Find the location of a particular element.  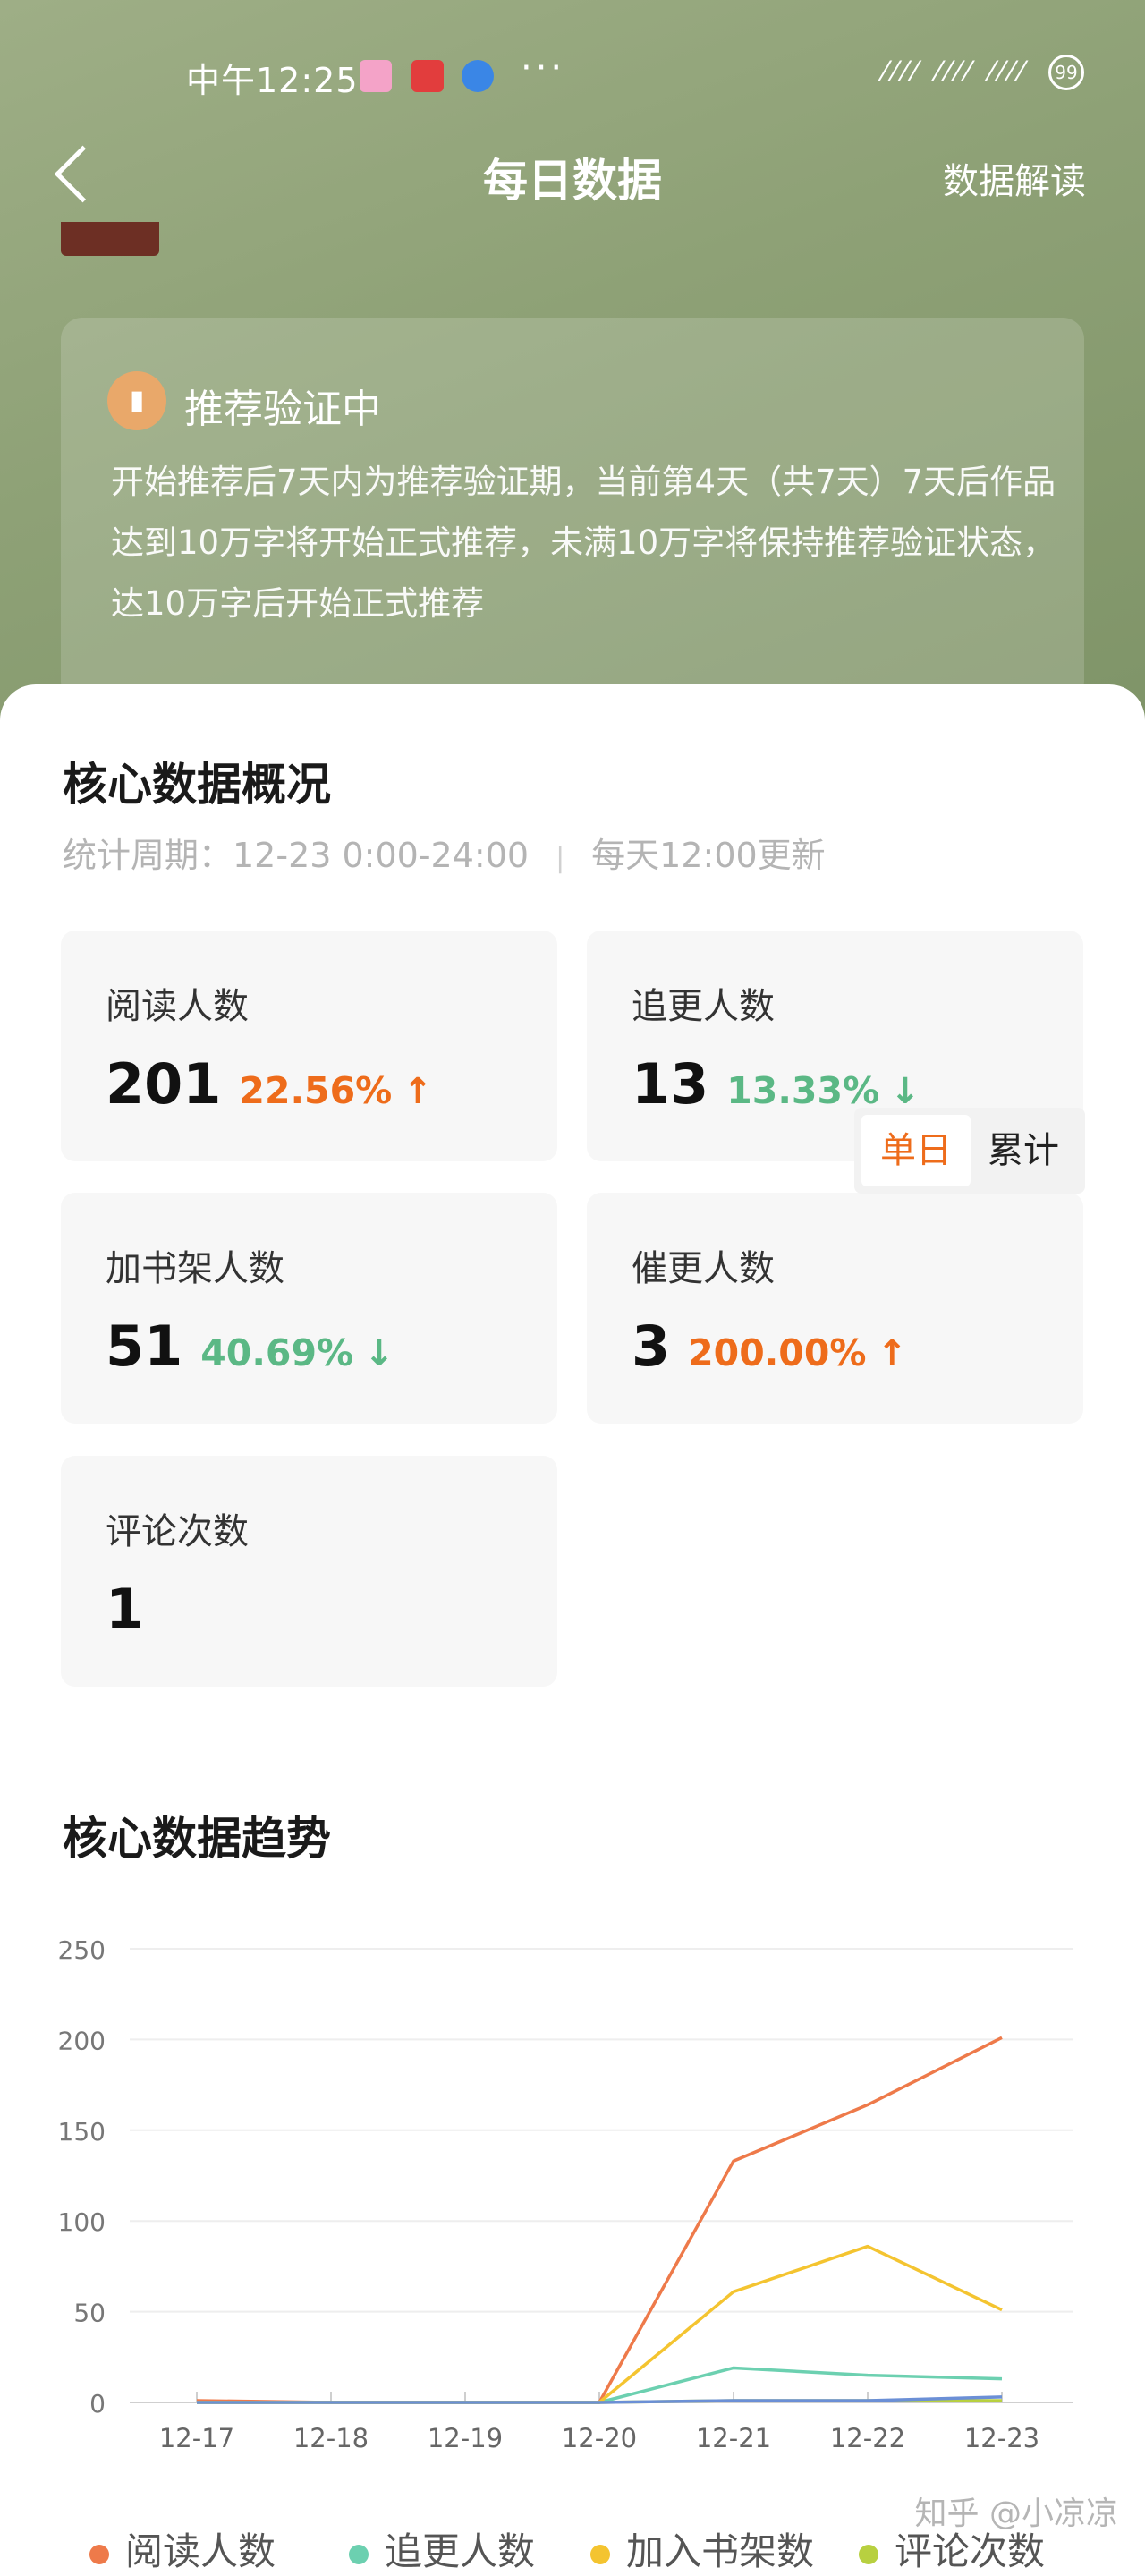

y-tick-label: 250 is located at coordinates (82, 1950).